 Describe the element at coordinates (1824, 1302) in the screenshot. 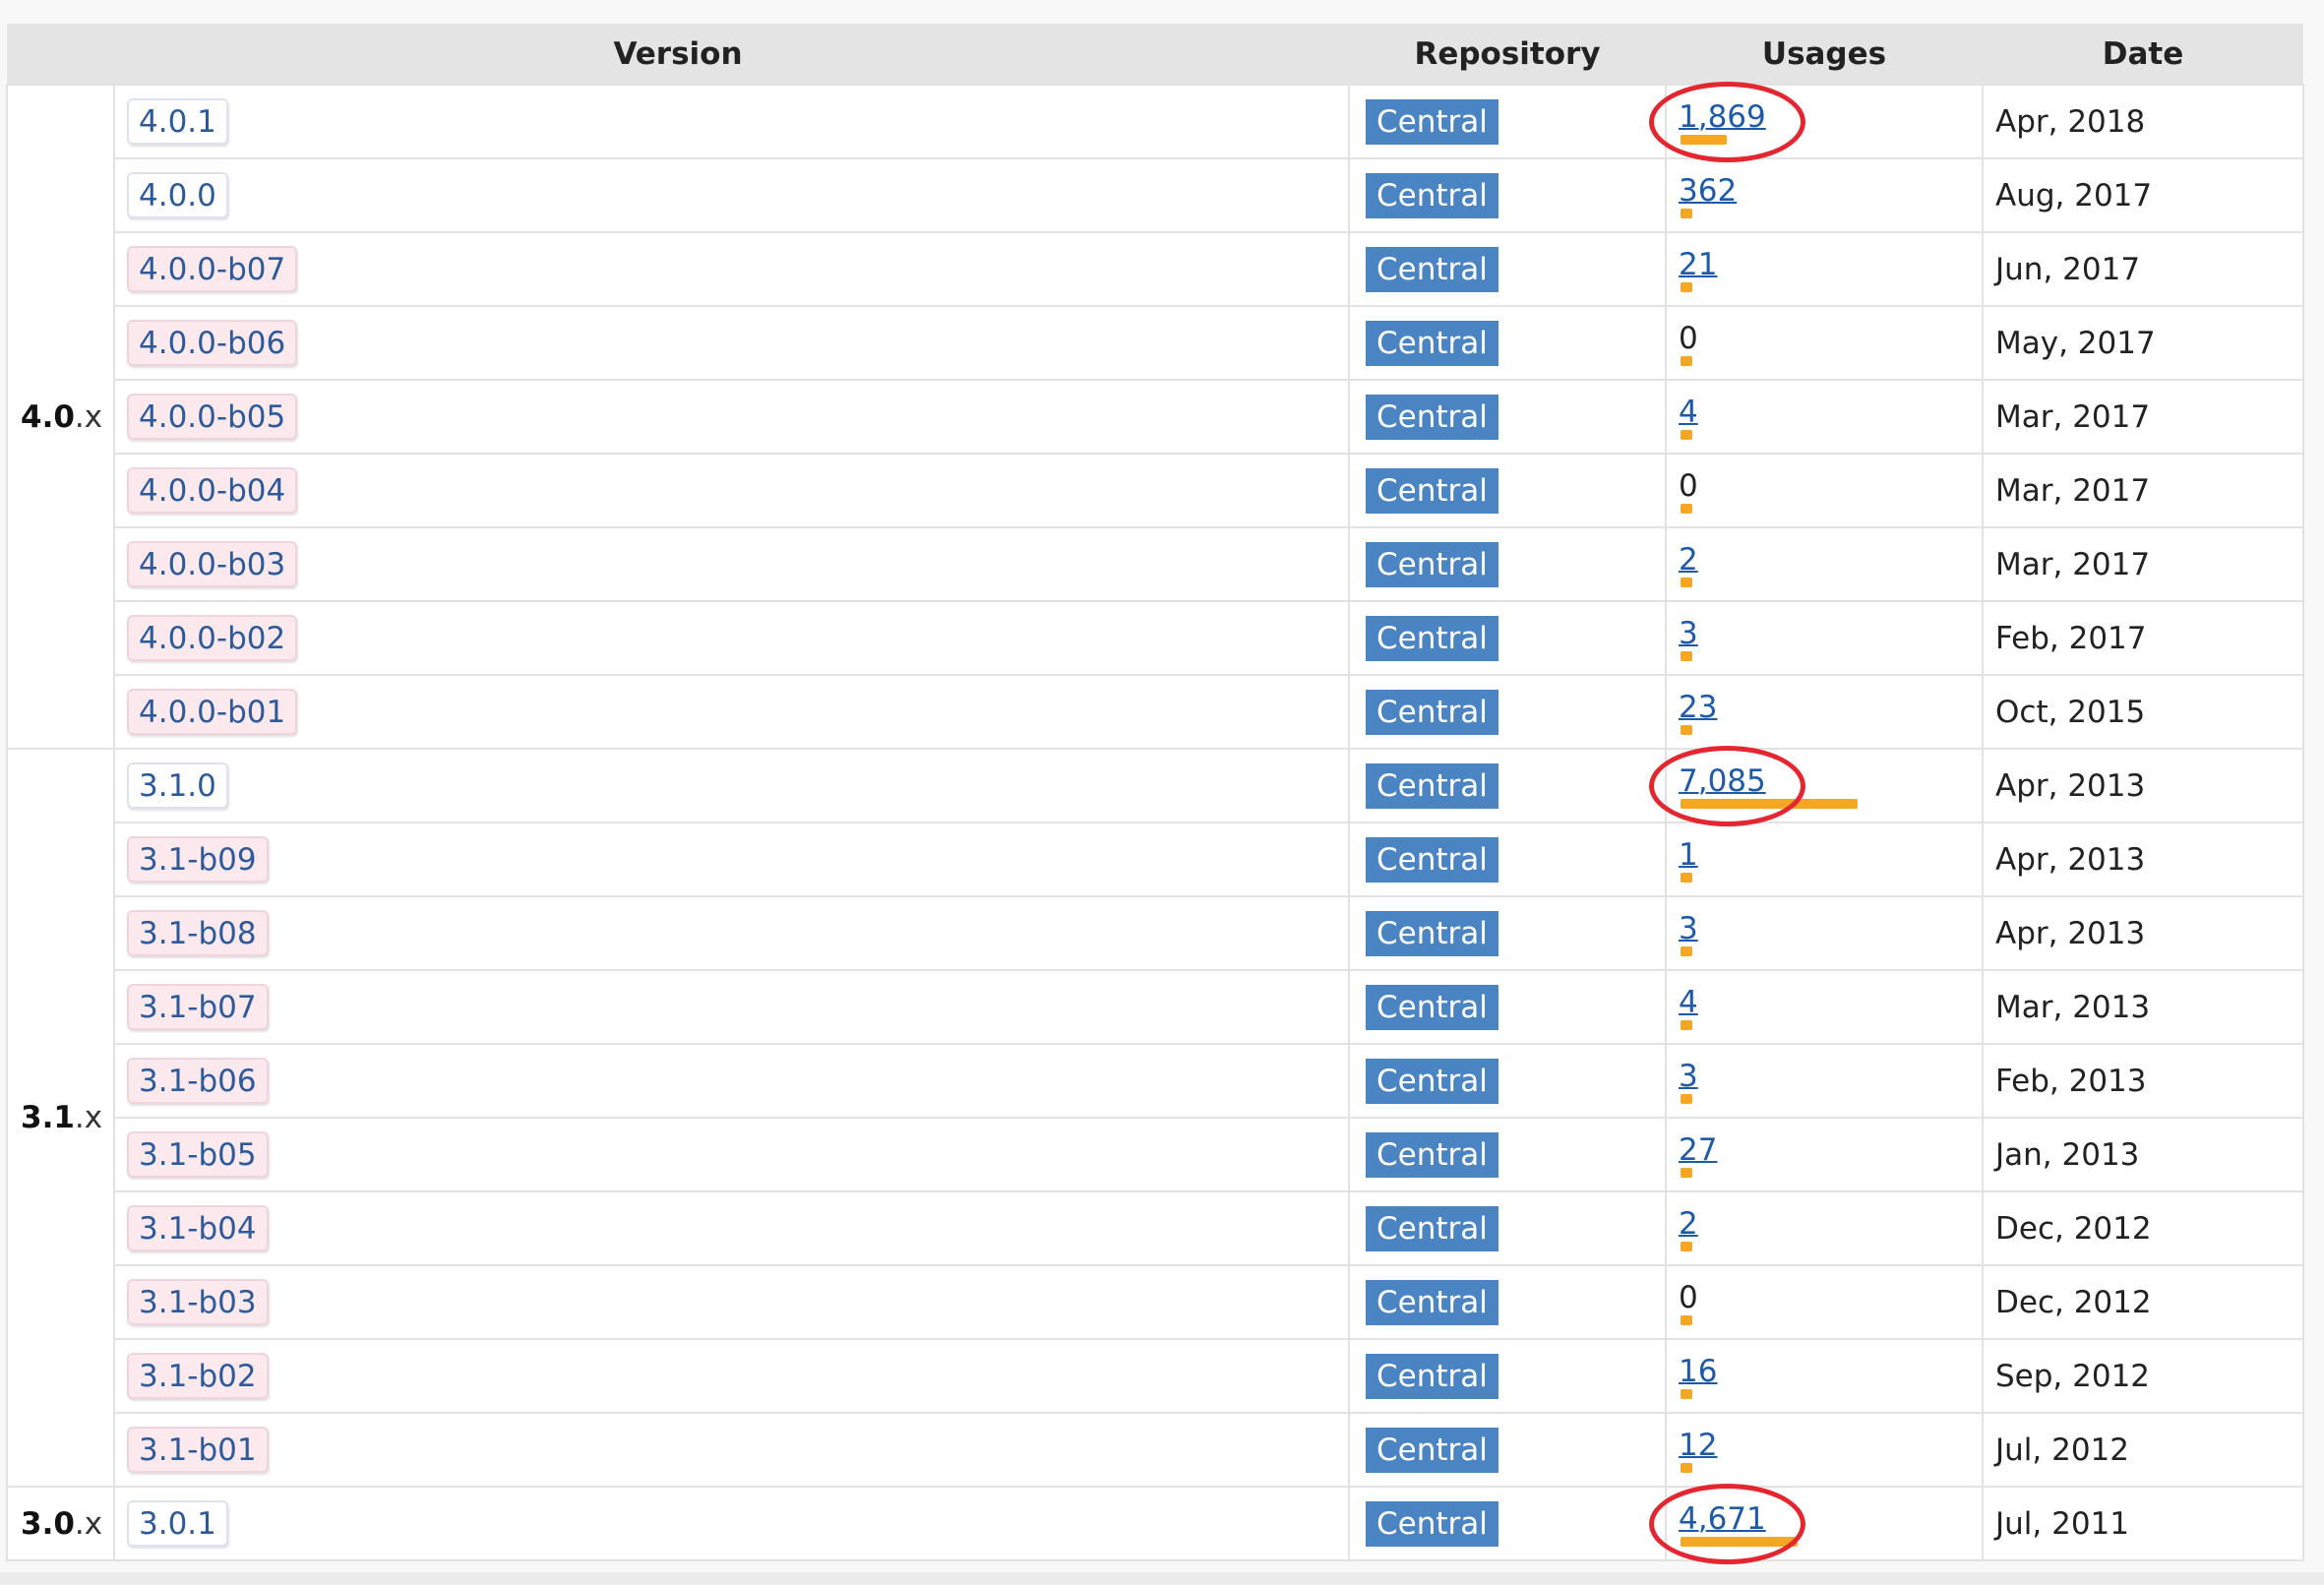

I see `usages-cell: 0` at that location.